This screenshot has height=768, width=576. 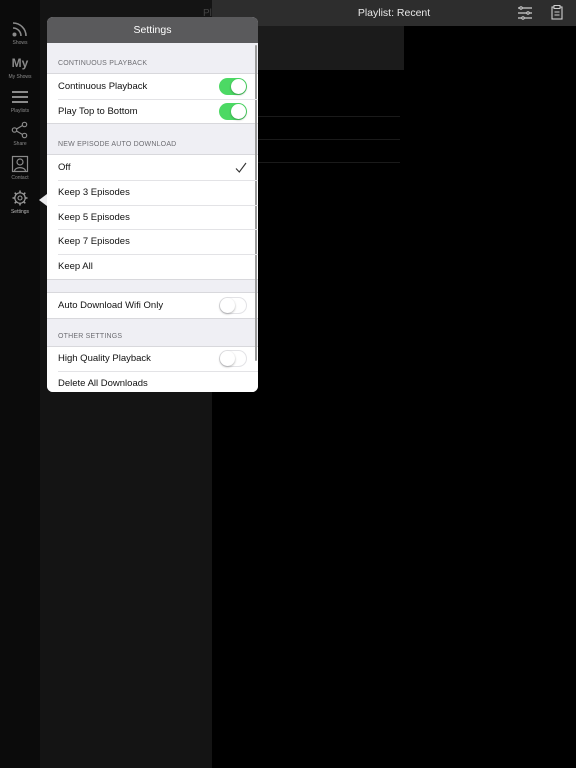 What do you see at coordinates (103, 86) in the screenshot?
I see `row-label: Continuous Playback` at bounding box center [103, 86].